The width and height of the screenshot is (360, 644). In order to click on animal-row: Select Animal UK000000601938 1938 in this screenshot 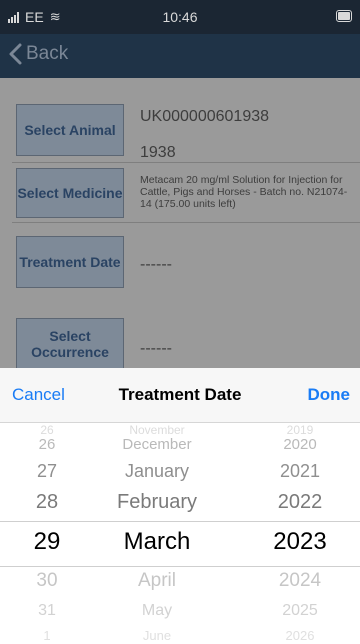, I will do `click(186, 129)`.